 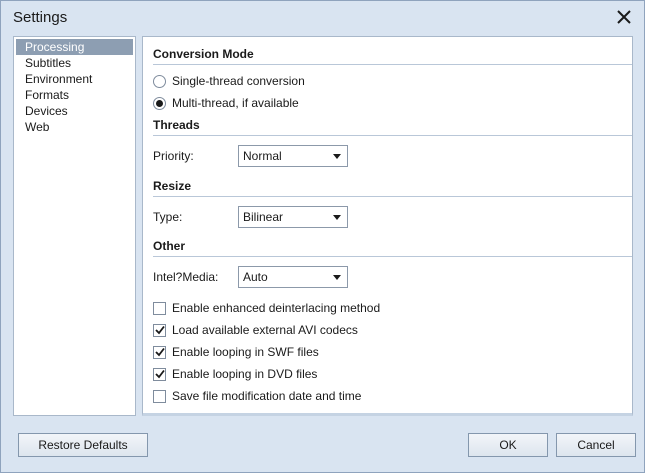 I want to click on dvd-looping-checkbox, so click(x=159, y=374).